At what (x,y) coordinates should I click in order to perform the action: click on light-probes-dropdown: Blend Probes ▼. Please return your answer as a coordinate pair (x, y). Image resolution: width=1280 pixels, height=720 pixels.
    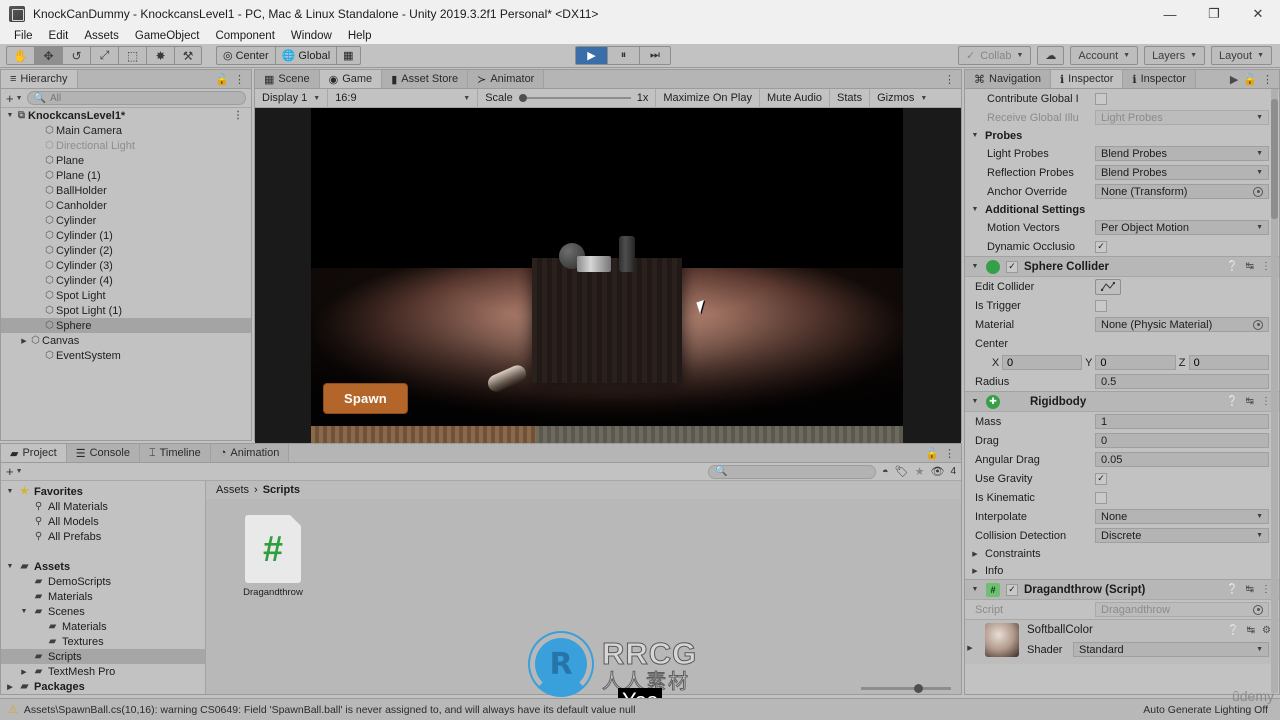
    Looking at the image, I should click on (1182, 153).